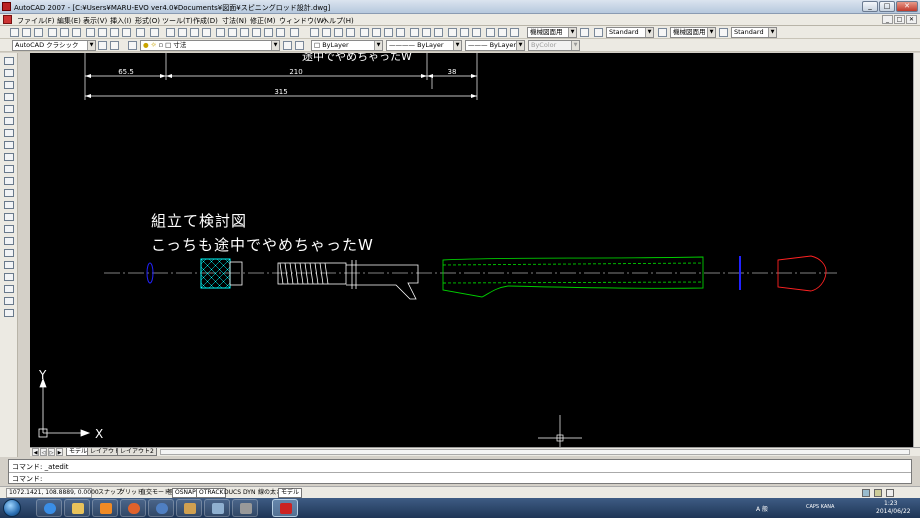 The width and height of the screenshot is (920, 518). What do you see at coordinates (244, 32) in the screenshot?
I see `tool-palettes-icon` at bounding box center [244, 32].